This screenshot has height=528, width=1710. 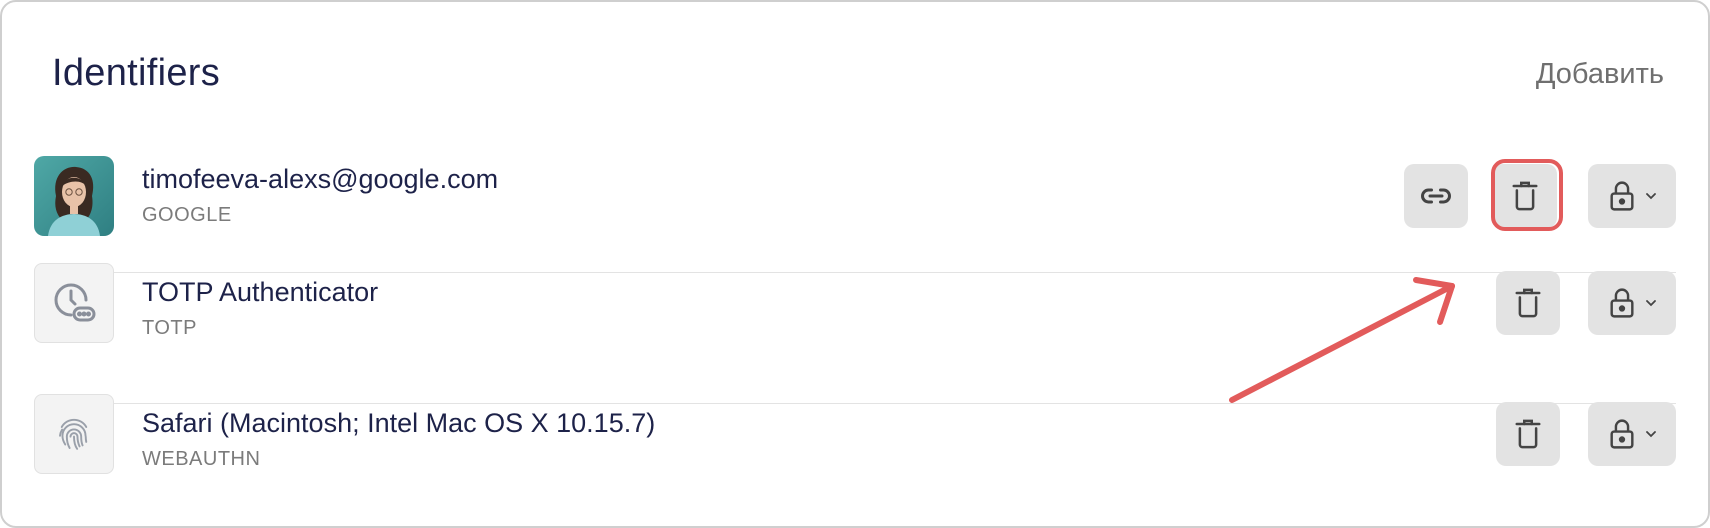 I want to click on user-avatar, so click(x=74, y=196).